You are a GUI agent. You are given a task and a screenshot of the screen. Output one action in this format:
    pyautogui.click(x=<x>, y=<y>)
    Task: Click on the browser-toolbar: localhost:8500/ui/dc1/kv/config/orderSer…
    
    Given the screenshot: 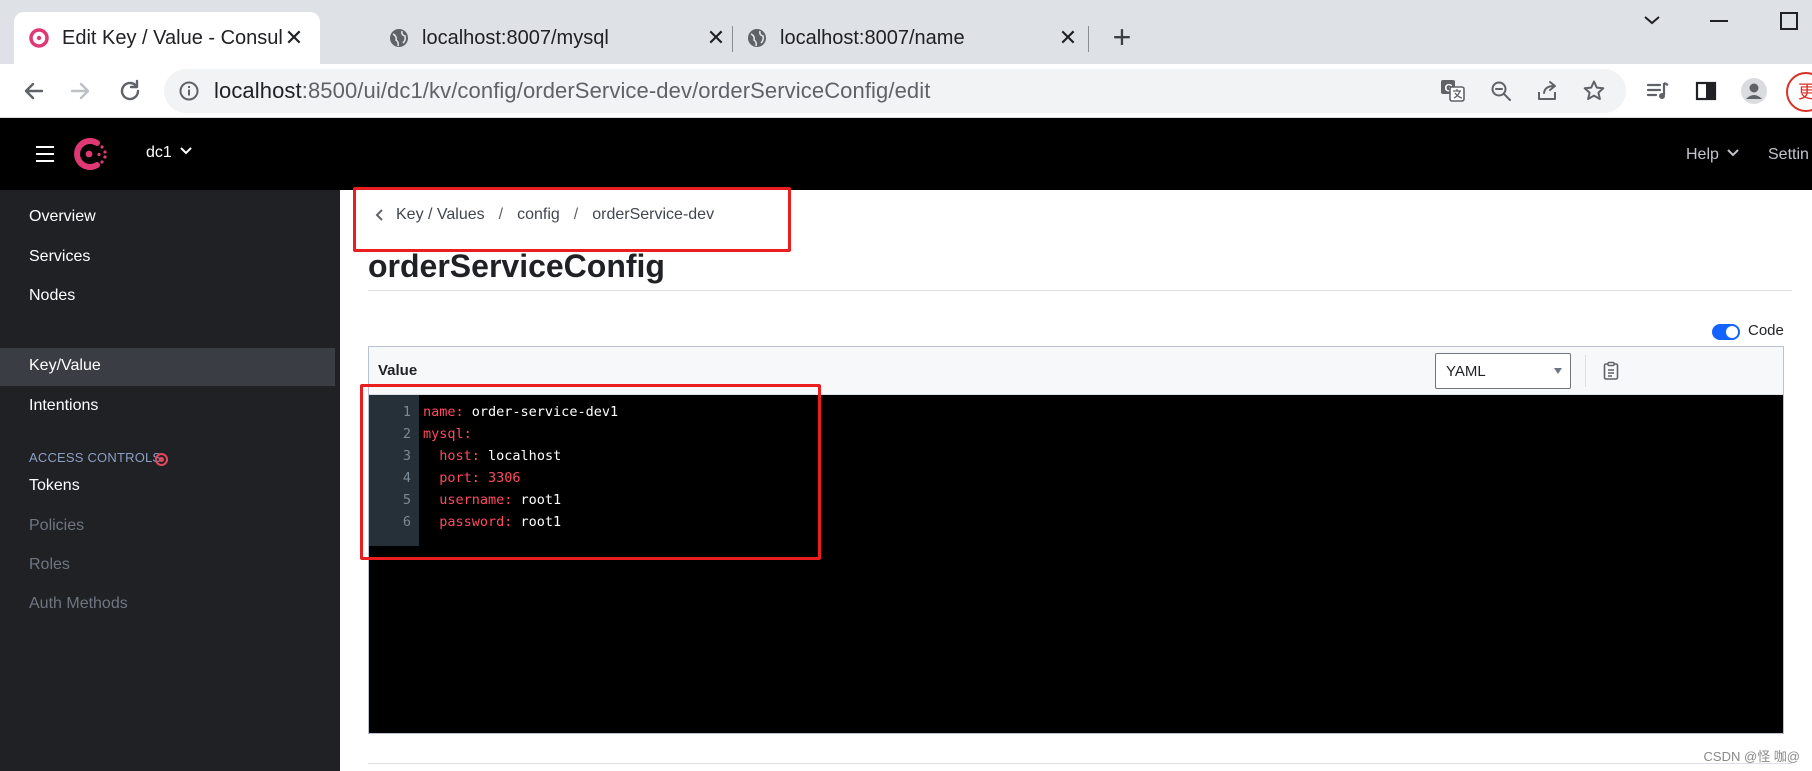 What is the action you would take?
    pyautogui.click(x=906, y=91)
    